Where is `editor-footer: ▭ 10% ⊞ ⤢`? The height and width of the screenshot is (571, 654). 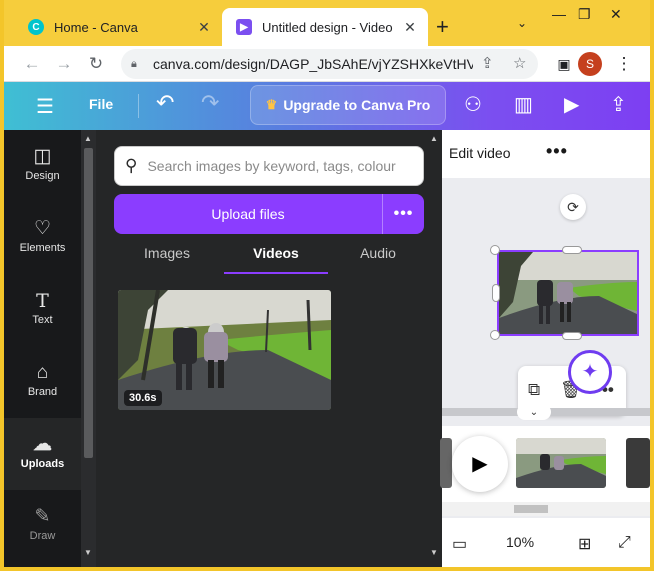
editor-footer: ▭ 10% ⊞ ⤢ is located at coordinates (546, 542).